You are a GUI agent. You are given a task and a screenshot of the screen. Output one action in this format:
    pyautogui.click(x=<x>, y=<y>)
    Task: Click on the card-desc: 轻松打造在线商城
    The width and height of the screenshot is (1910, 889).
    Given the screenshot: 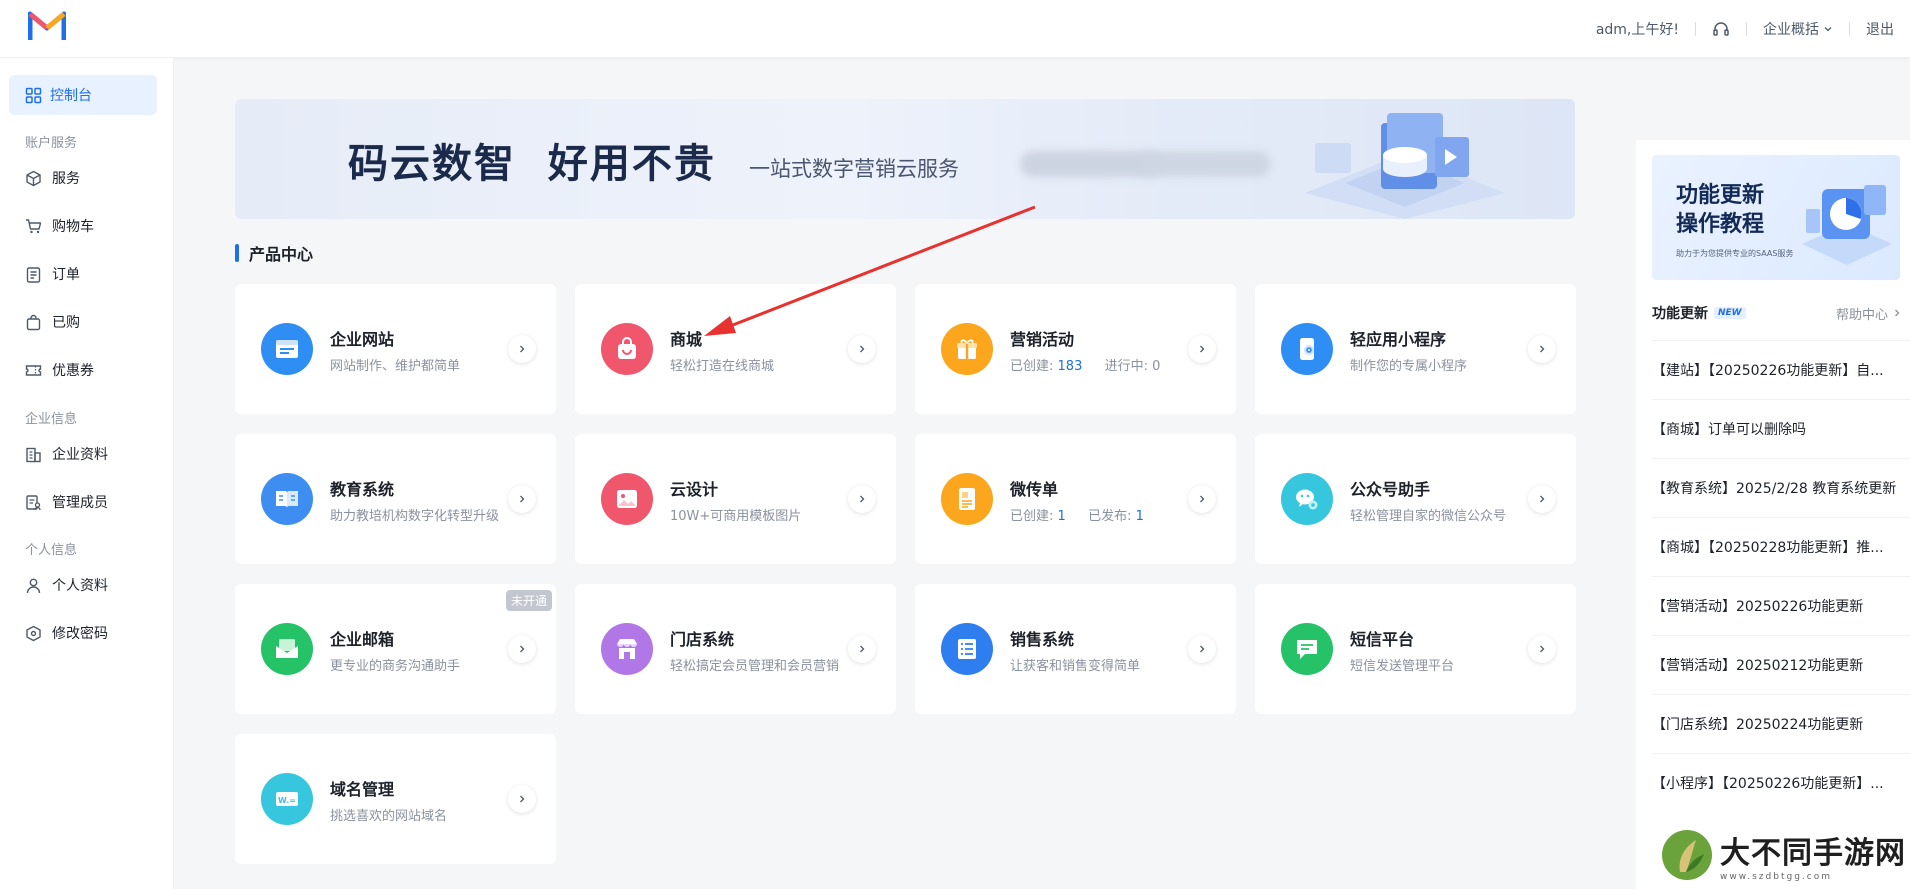 What is the action you would take?
    pyautogui.click(x=722, y=366)
    